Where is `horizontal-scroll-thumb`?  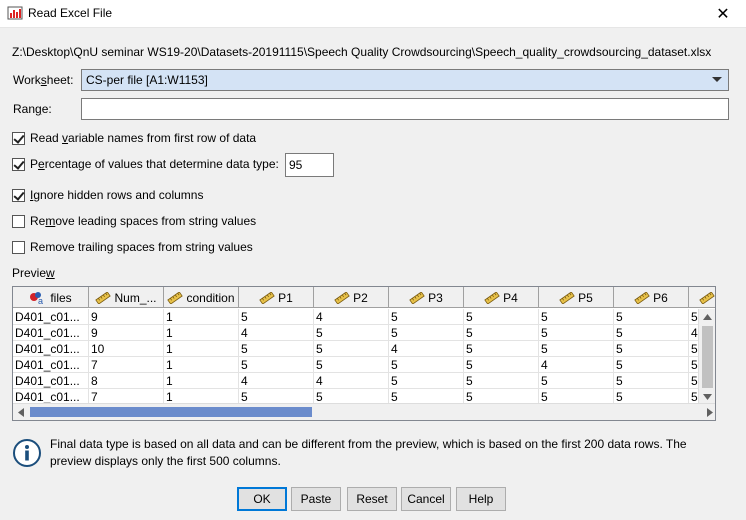 horizontal-scroll-thumb is located at coordinates (171, 412).